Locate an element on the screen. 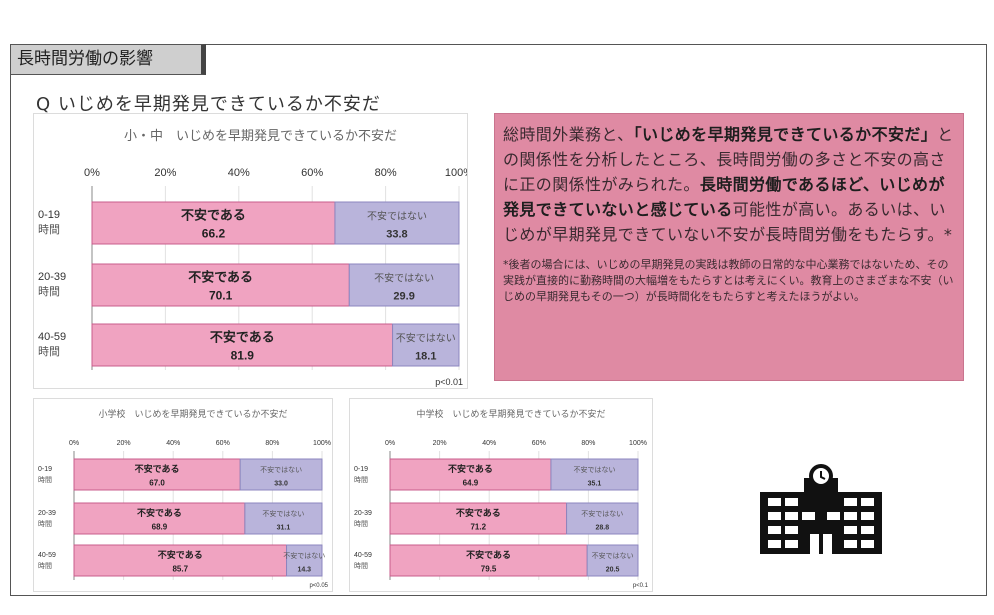 This screenshot has width=994, height=615. school-building-icon is located at coordinates (821, 509).